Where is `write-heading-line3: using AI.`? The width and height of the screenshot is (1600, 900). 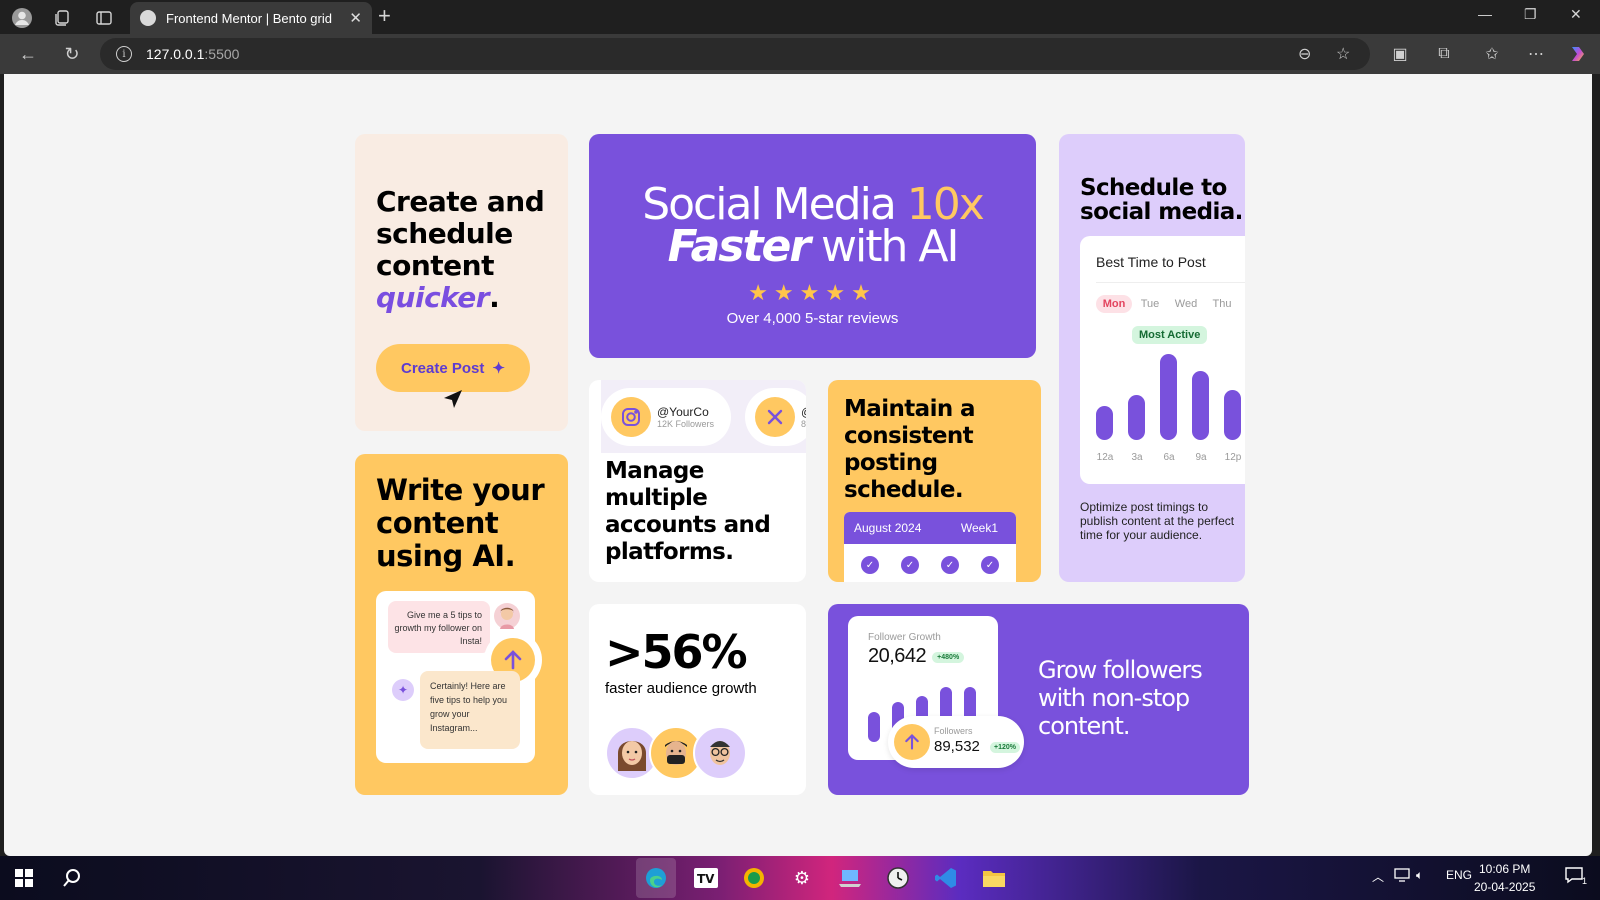
write-heading-line3: using AI. is located at coordinates (446, 556).